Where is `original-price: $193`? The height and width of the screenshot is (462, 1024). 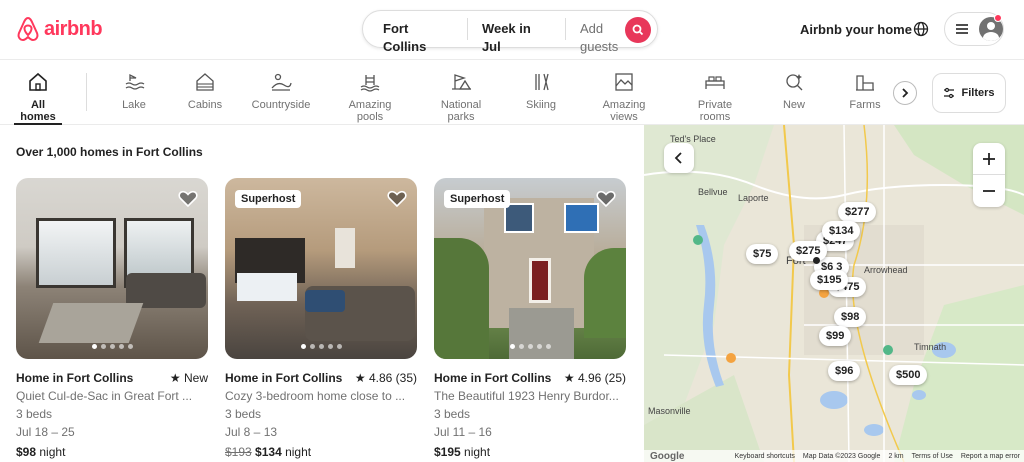 original-price: $193 is located at coordinates (238, 452).